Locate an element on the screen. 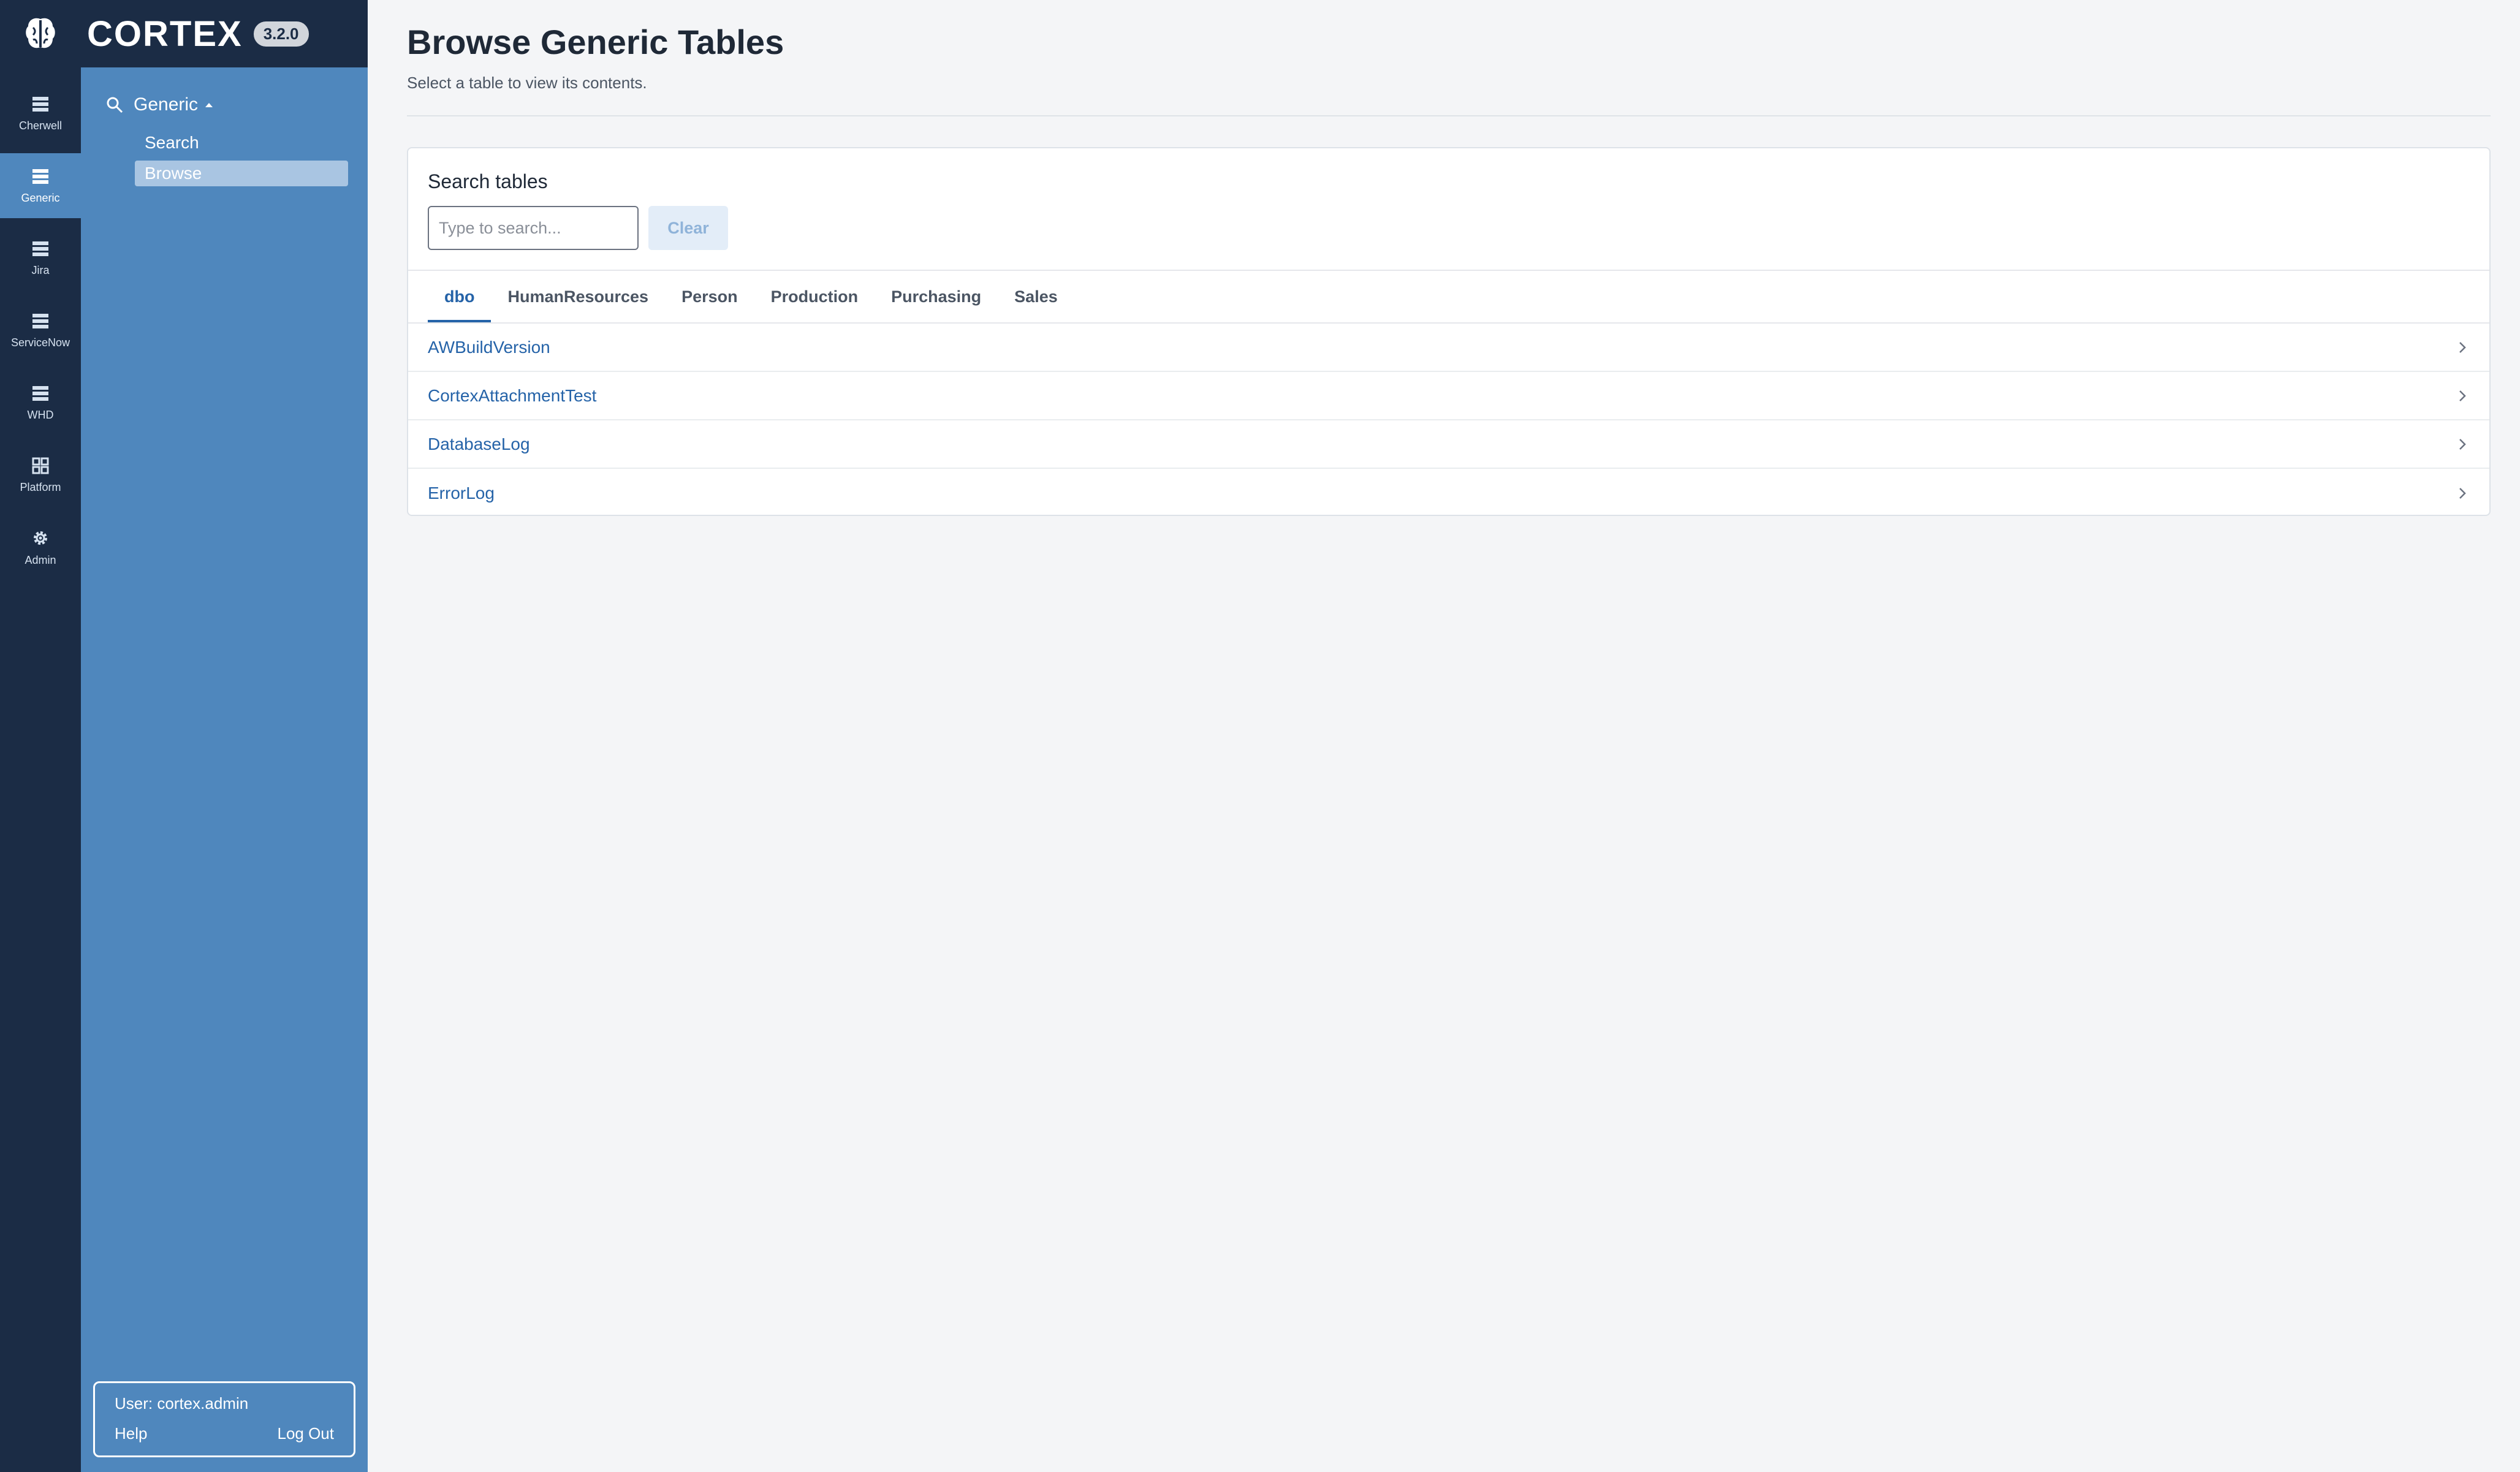 The height and width of the screenshot is (1472, 2520). search-section: Search tables Clear is located at coordinates (1449, 209).